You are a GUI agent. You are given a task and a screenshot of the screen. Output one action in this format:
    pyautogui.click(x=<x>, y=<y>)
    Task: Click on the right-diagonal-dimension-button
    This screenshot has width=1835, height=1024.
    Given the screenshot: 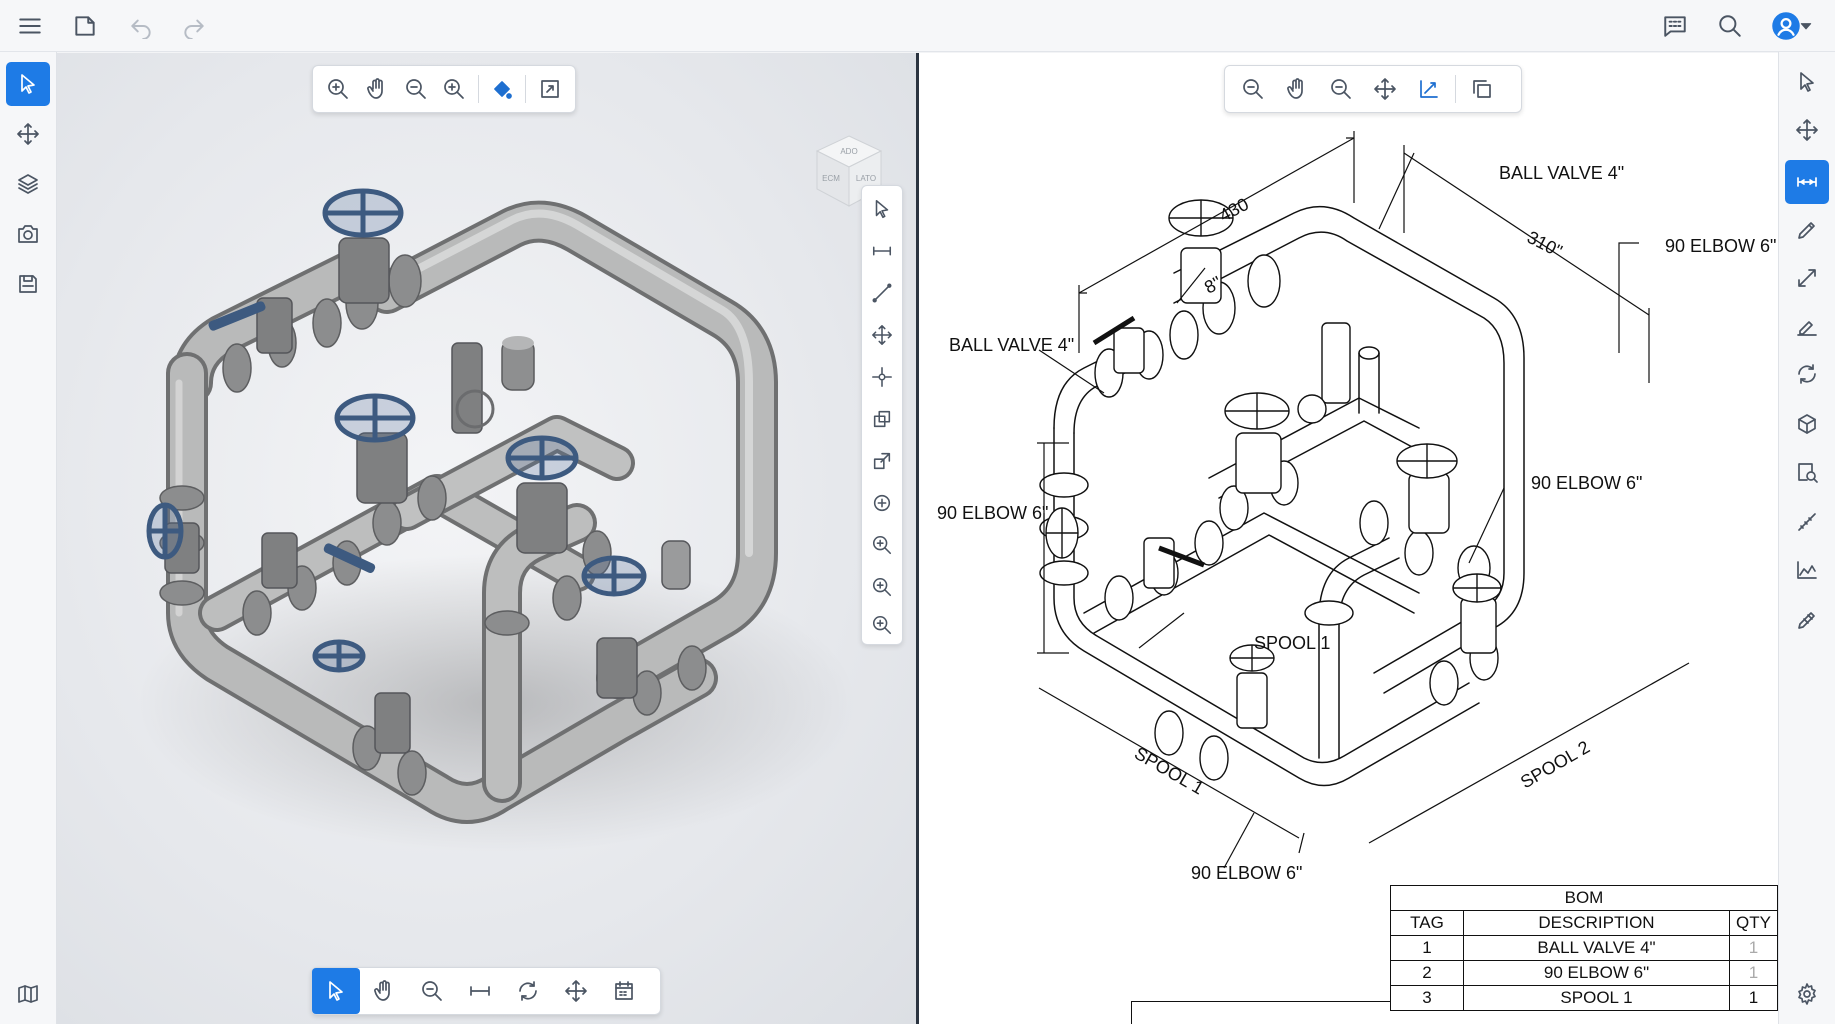 What is the action you would take?
    pyautogui.click(x=1807, y=278)
    